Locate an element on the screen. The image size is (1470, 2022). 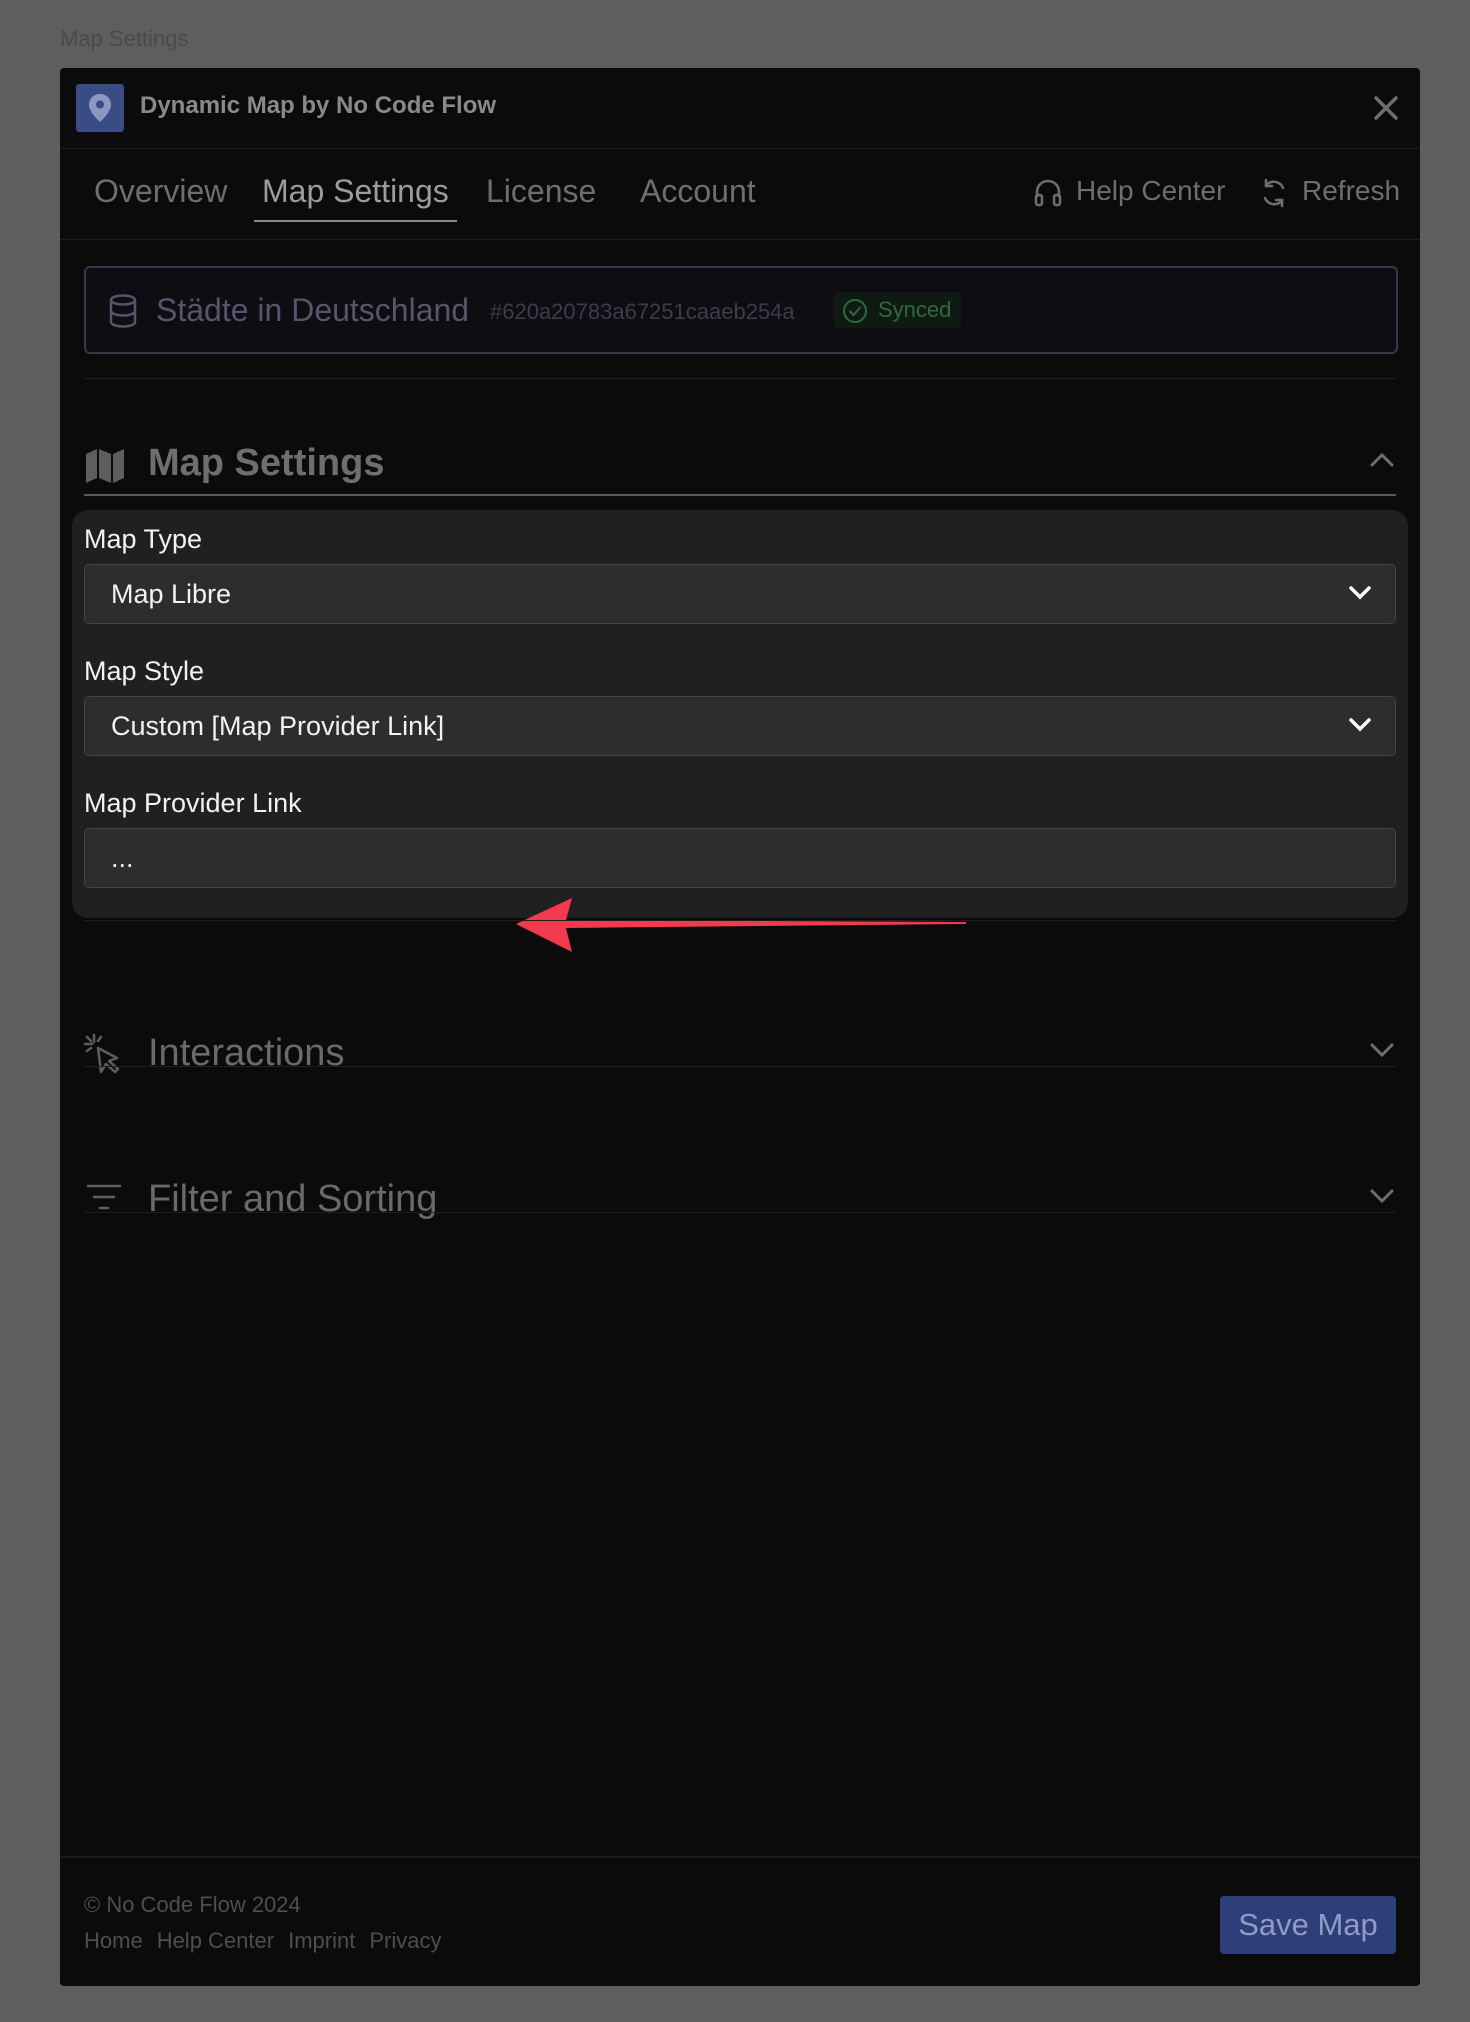
footer-link-home: Home is located at coordinates (113, 1940).